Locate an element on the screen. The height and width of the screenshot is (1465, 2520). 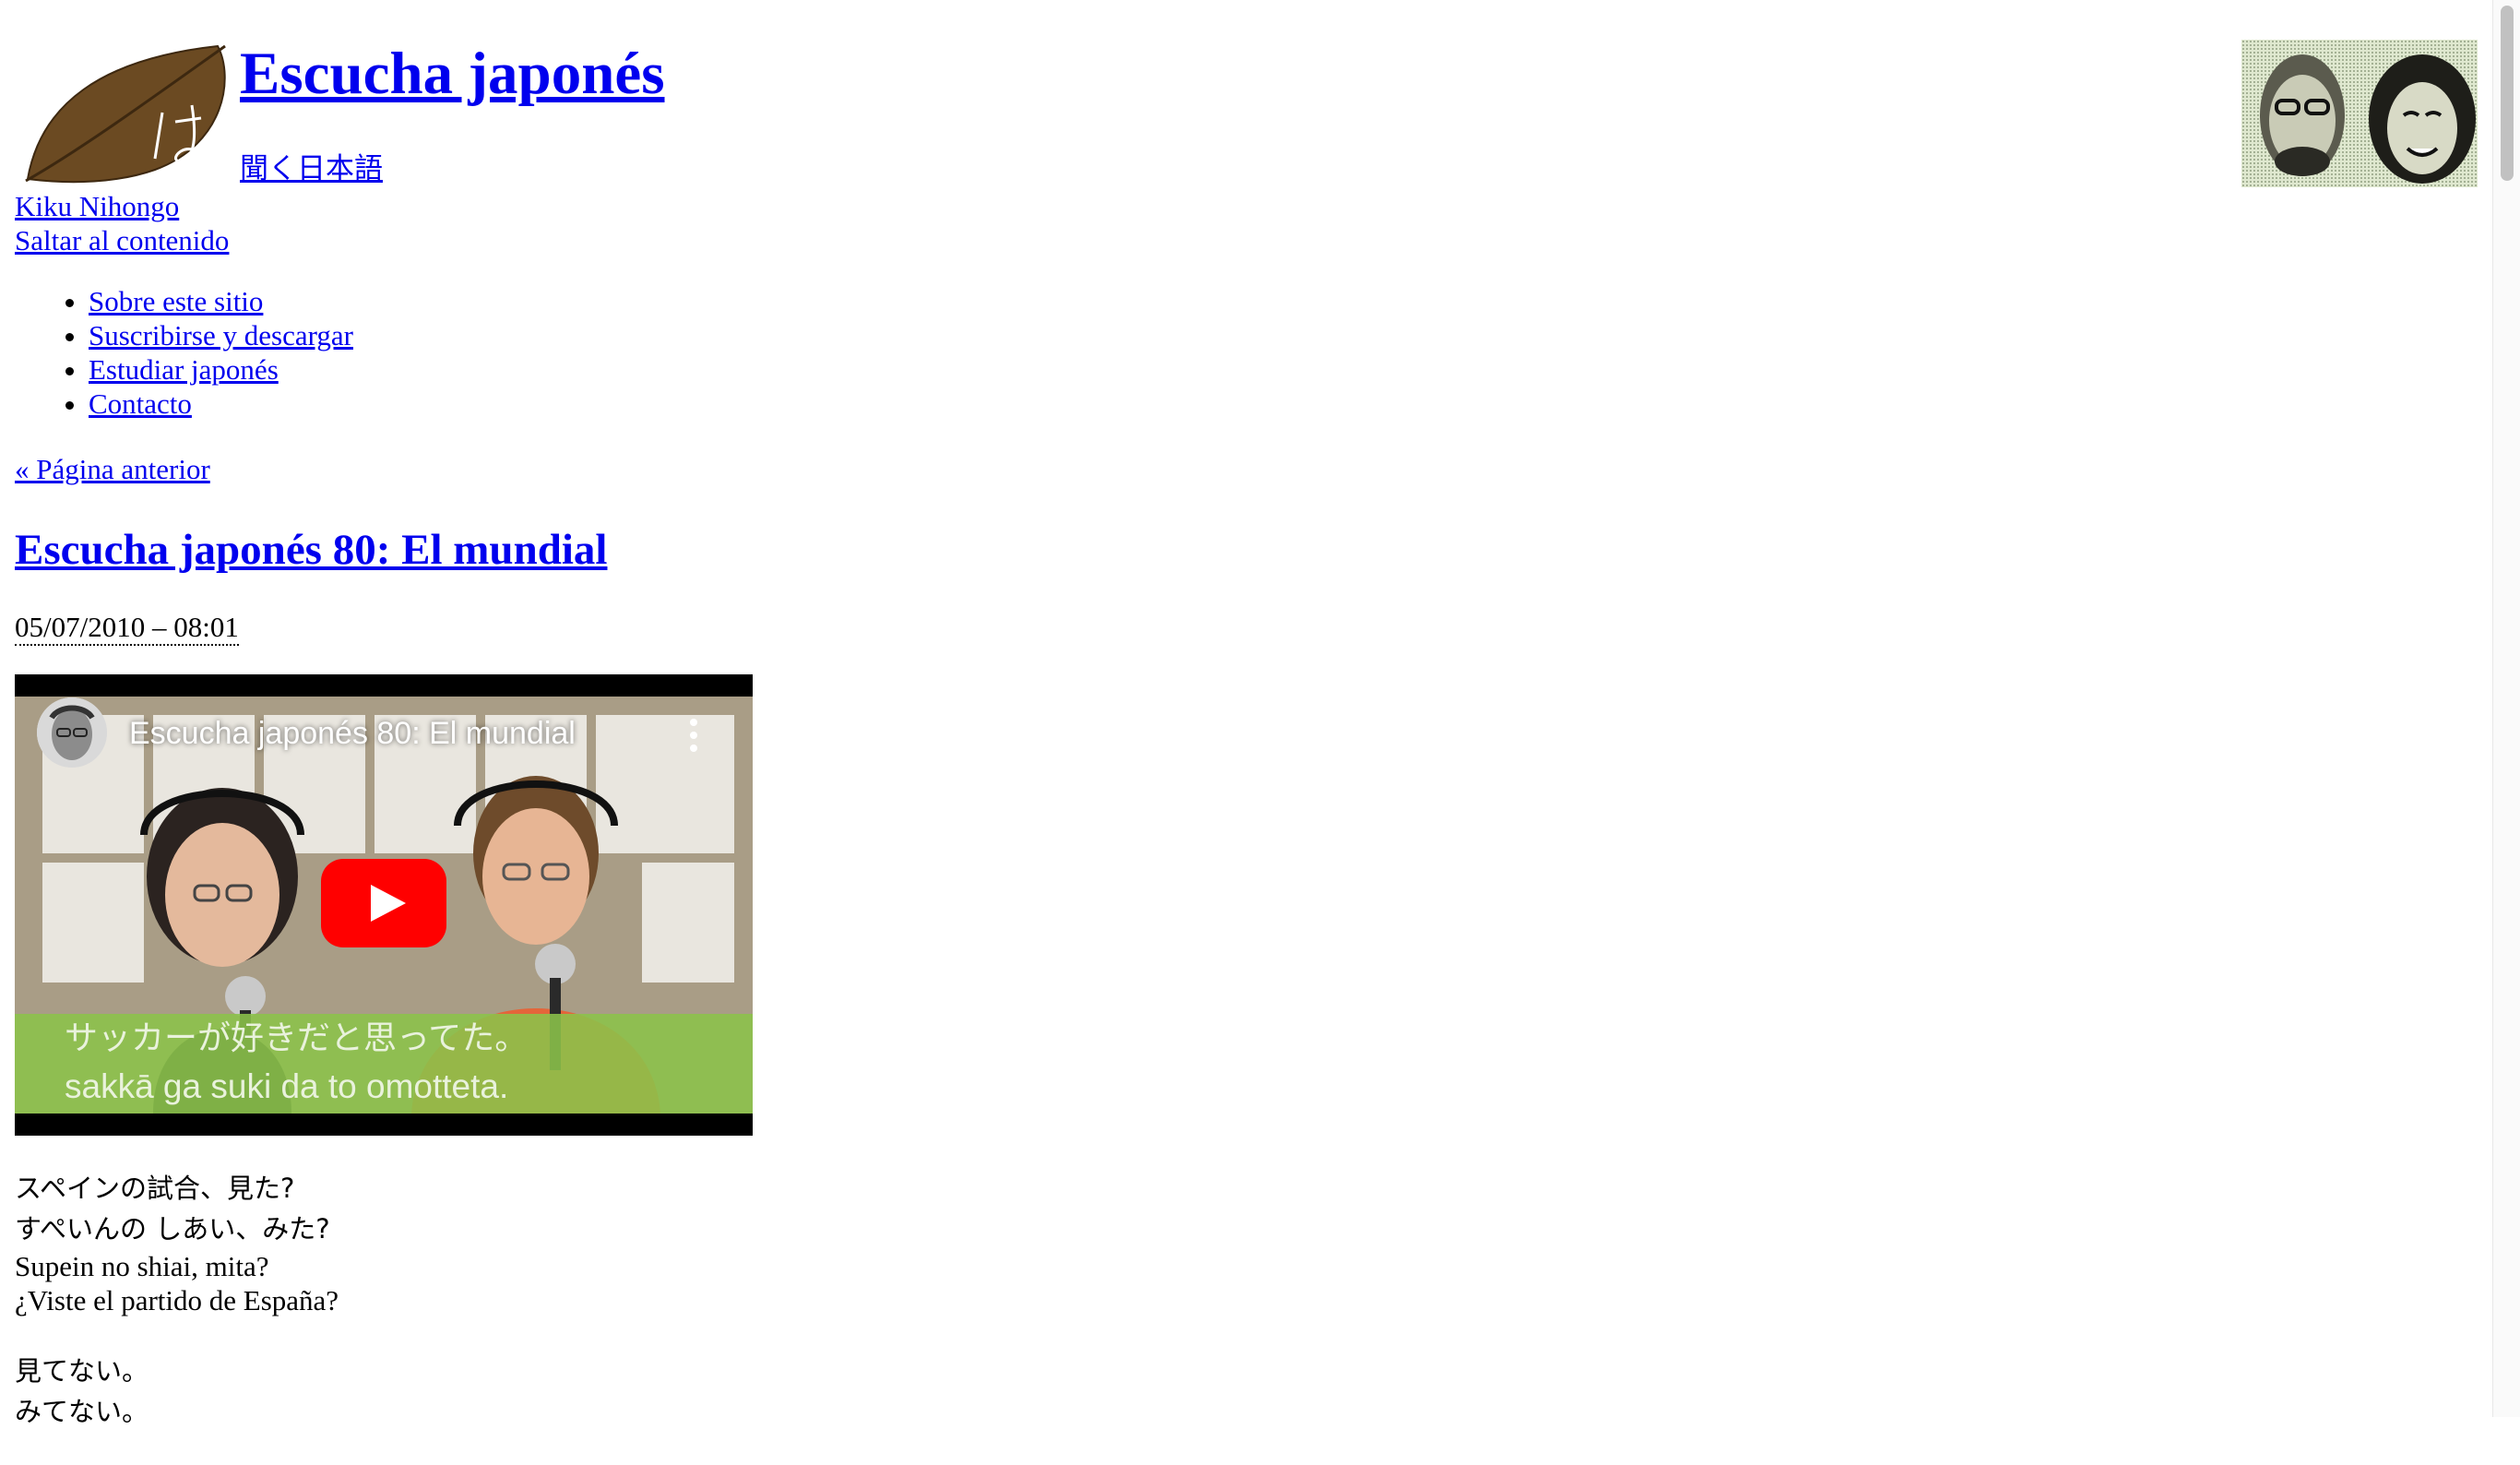
line-kana: すぺいんの しあい、みた? is located at coordinates (172, 1229).